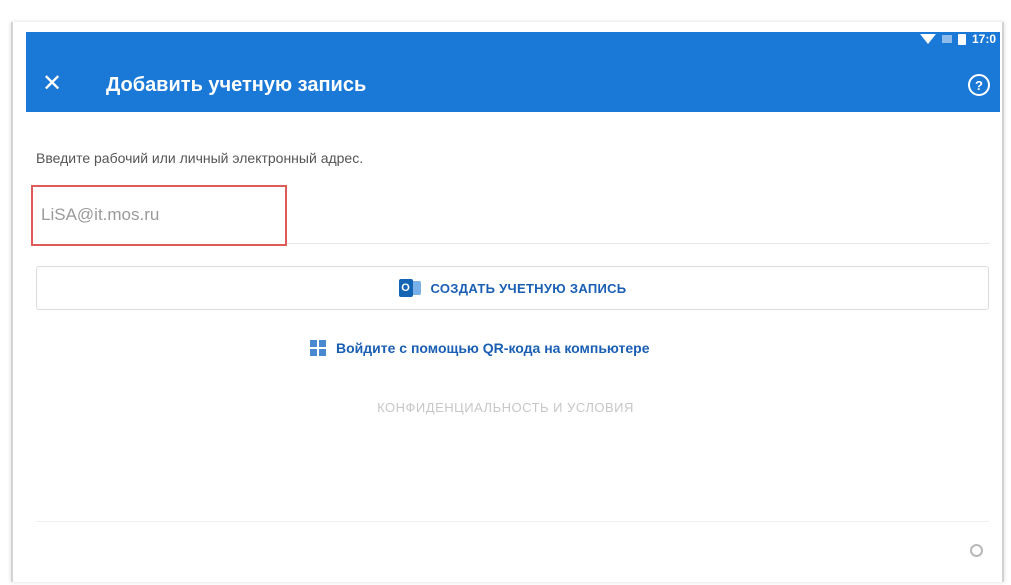  I want to click on status-bar: 17:0, so click(957, 39).